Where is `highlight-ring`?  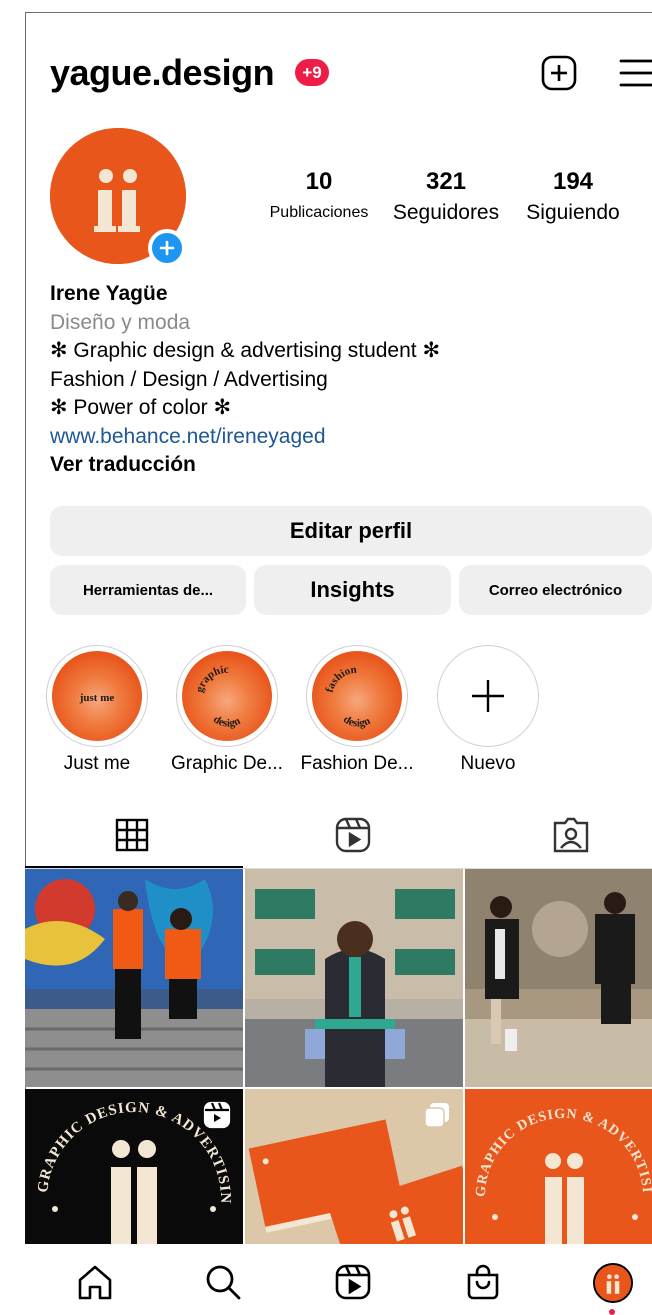 highlight-ring is located at coordinates (488, 696).